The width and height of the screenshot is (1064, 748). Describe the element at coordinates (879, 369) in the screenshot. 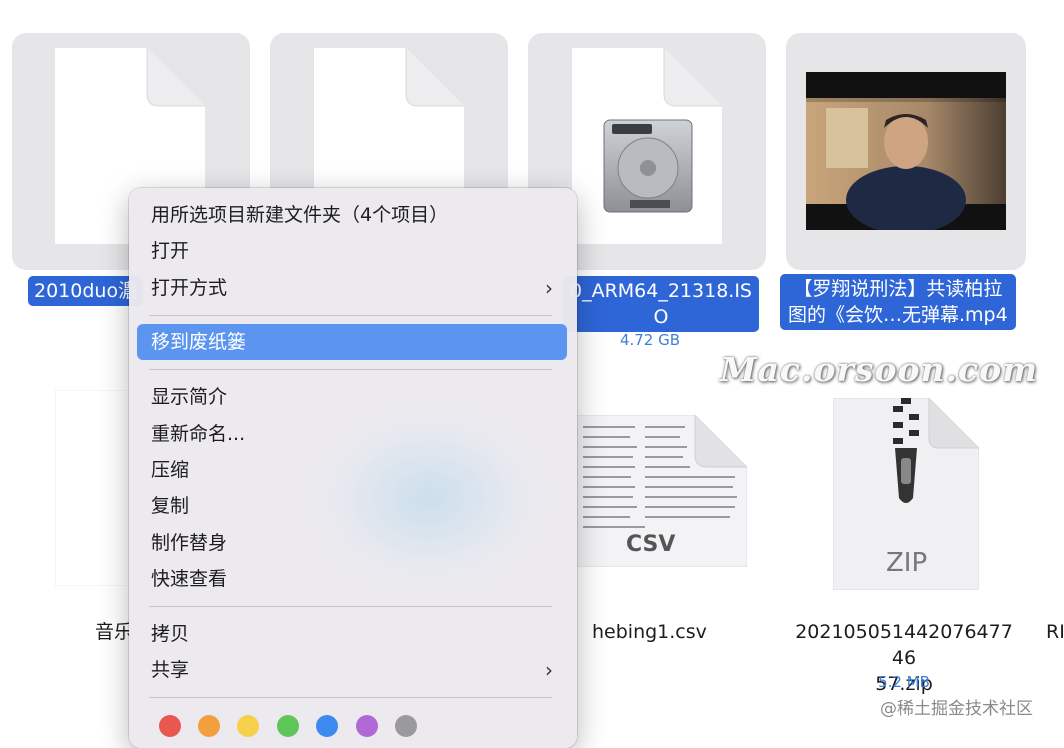

I see `watermark: Mac.orsoon.com` at that location.